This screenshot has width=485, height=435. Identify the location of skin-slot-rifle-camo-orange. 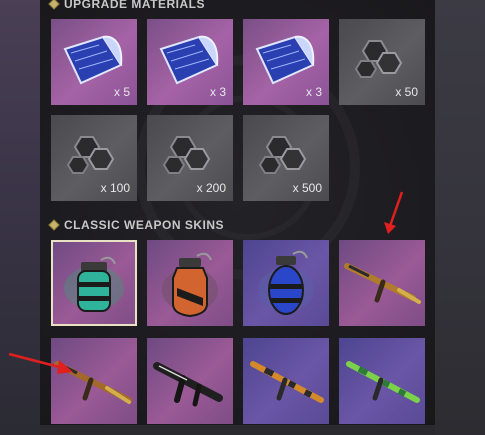
(286, 381).